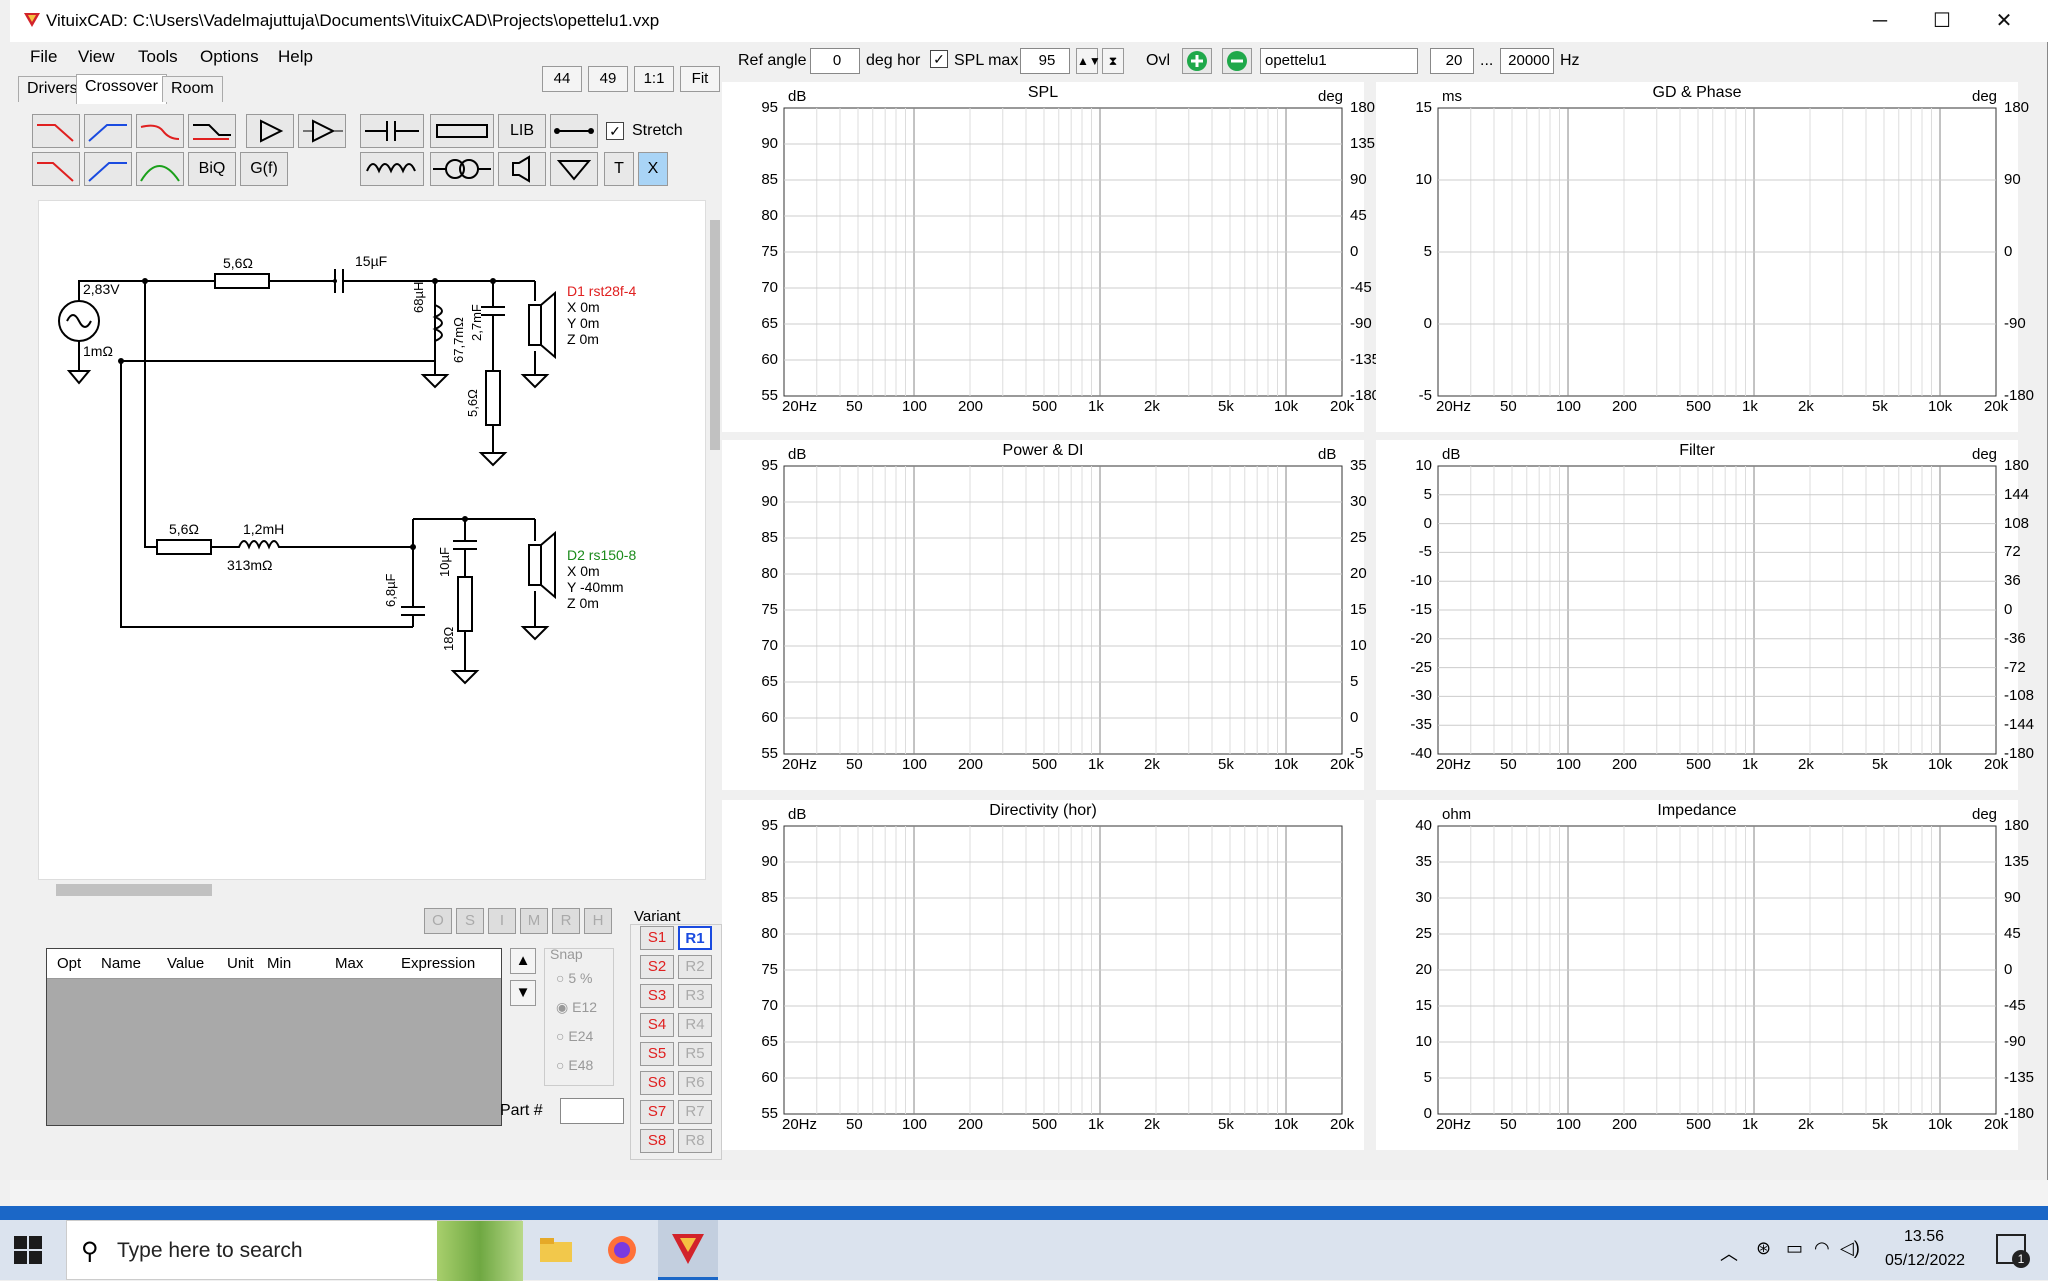  What do you see at coordinates (392, 131) in the screenshot?
I see `capacitor-icon` at bounding box center [392, 131].